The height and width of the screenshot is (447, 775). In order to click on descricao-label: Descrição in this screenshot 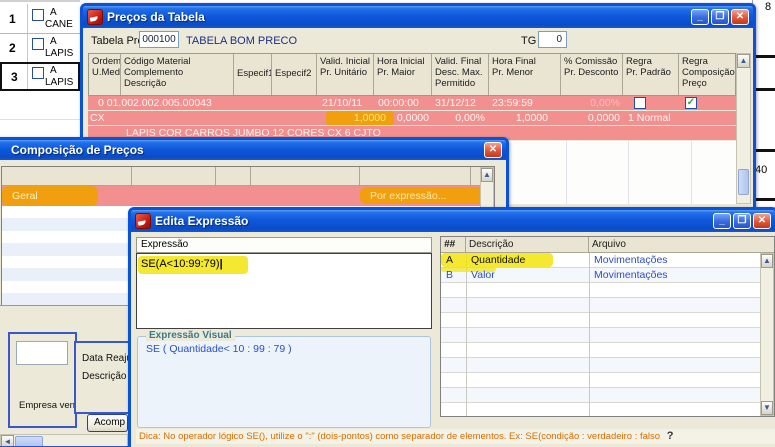, I will do `click(104, 376)`.